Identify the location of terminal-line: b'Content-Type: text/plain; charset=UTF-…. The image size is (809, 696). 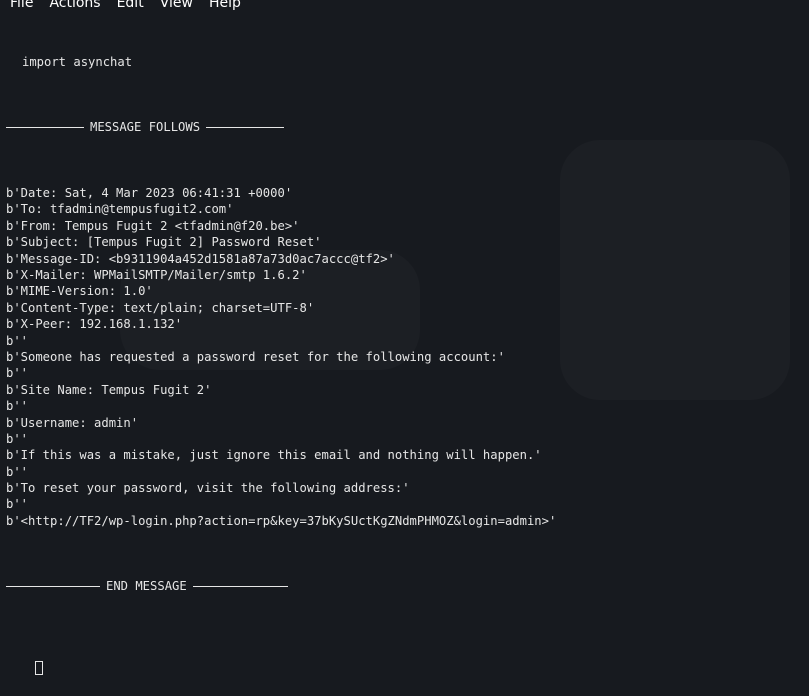
(160, 307).